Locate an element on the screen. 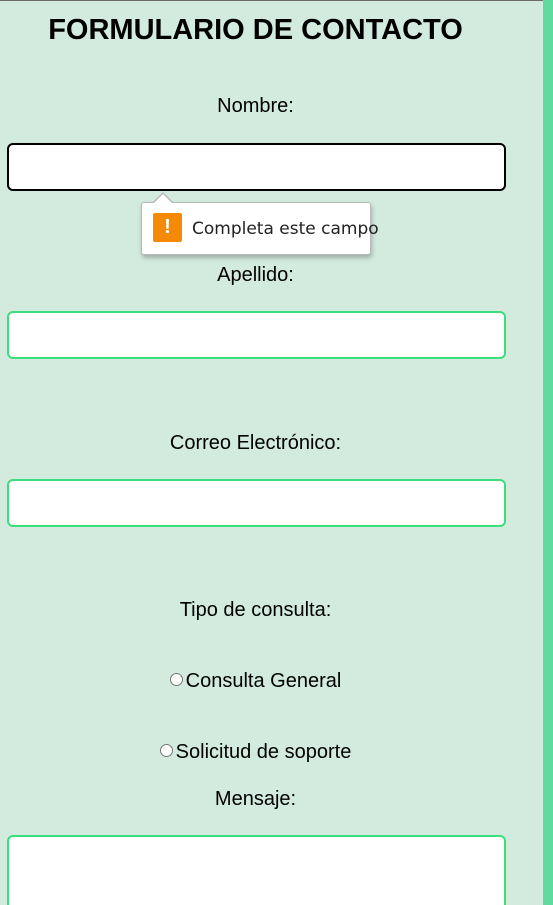  top-divider is located at coordinates (276, 0).